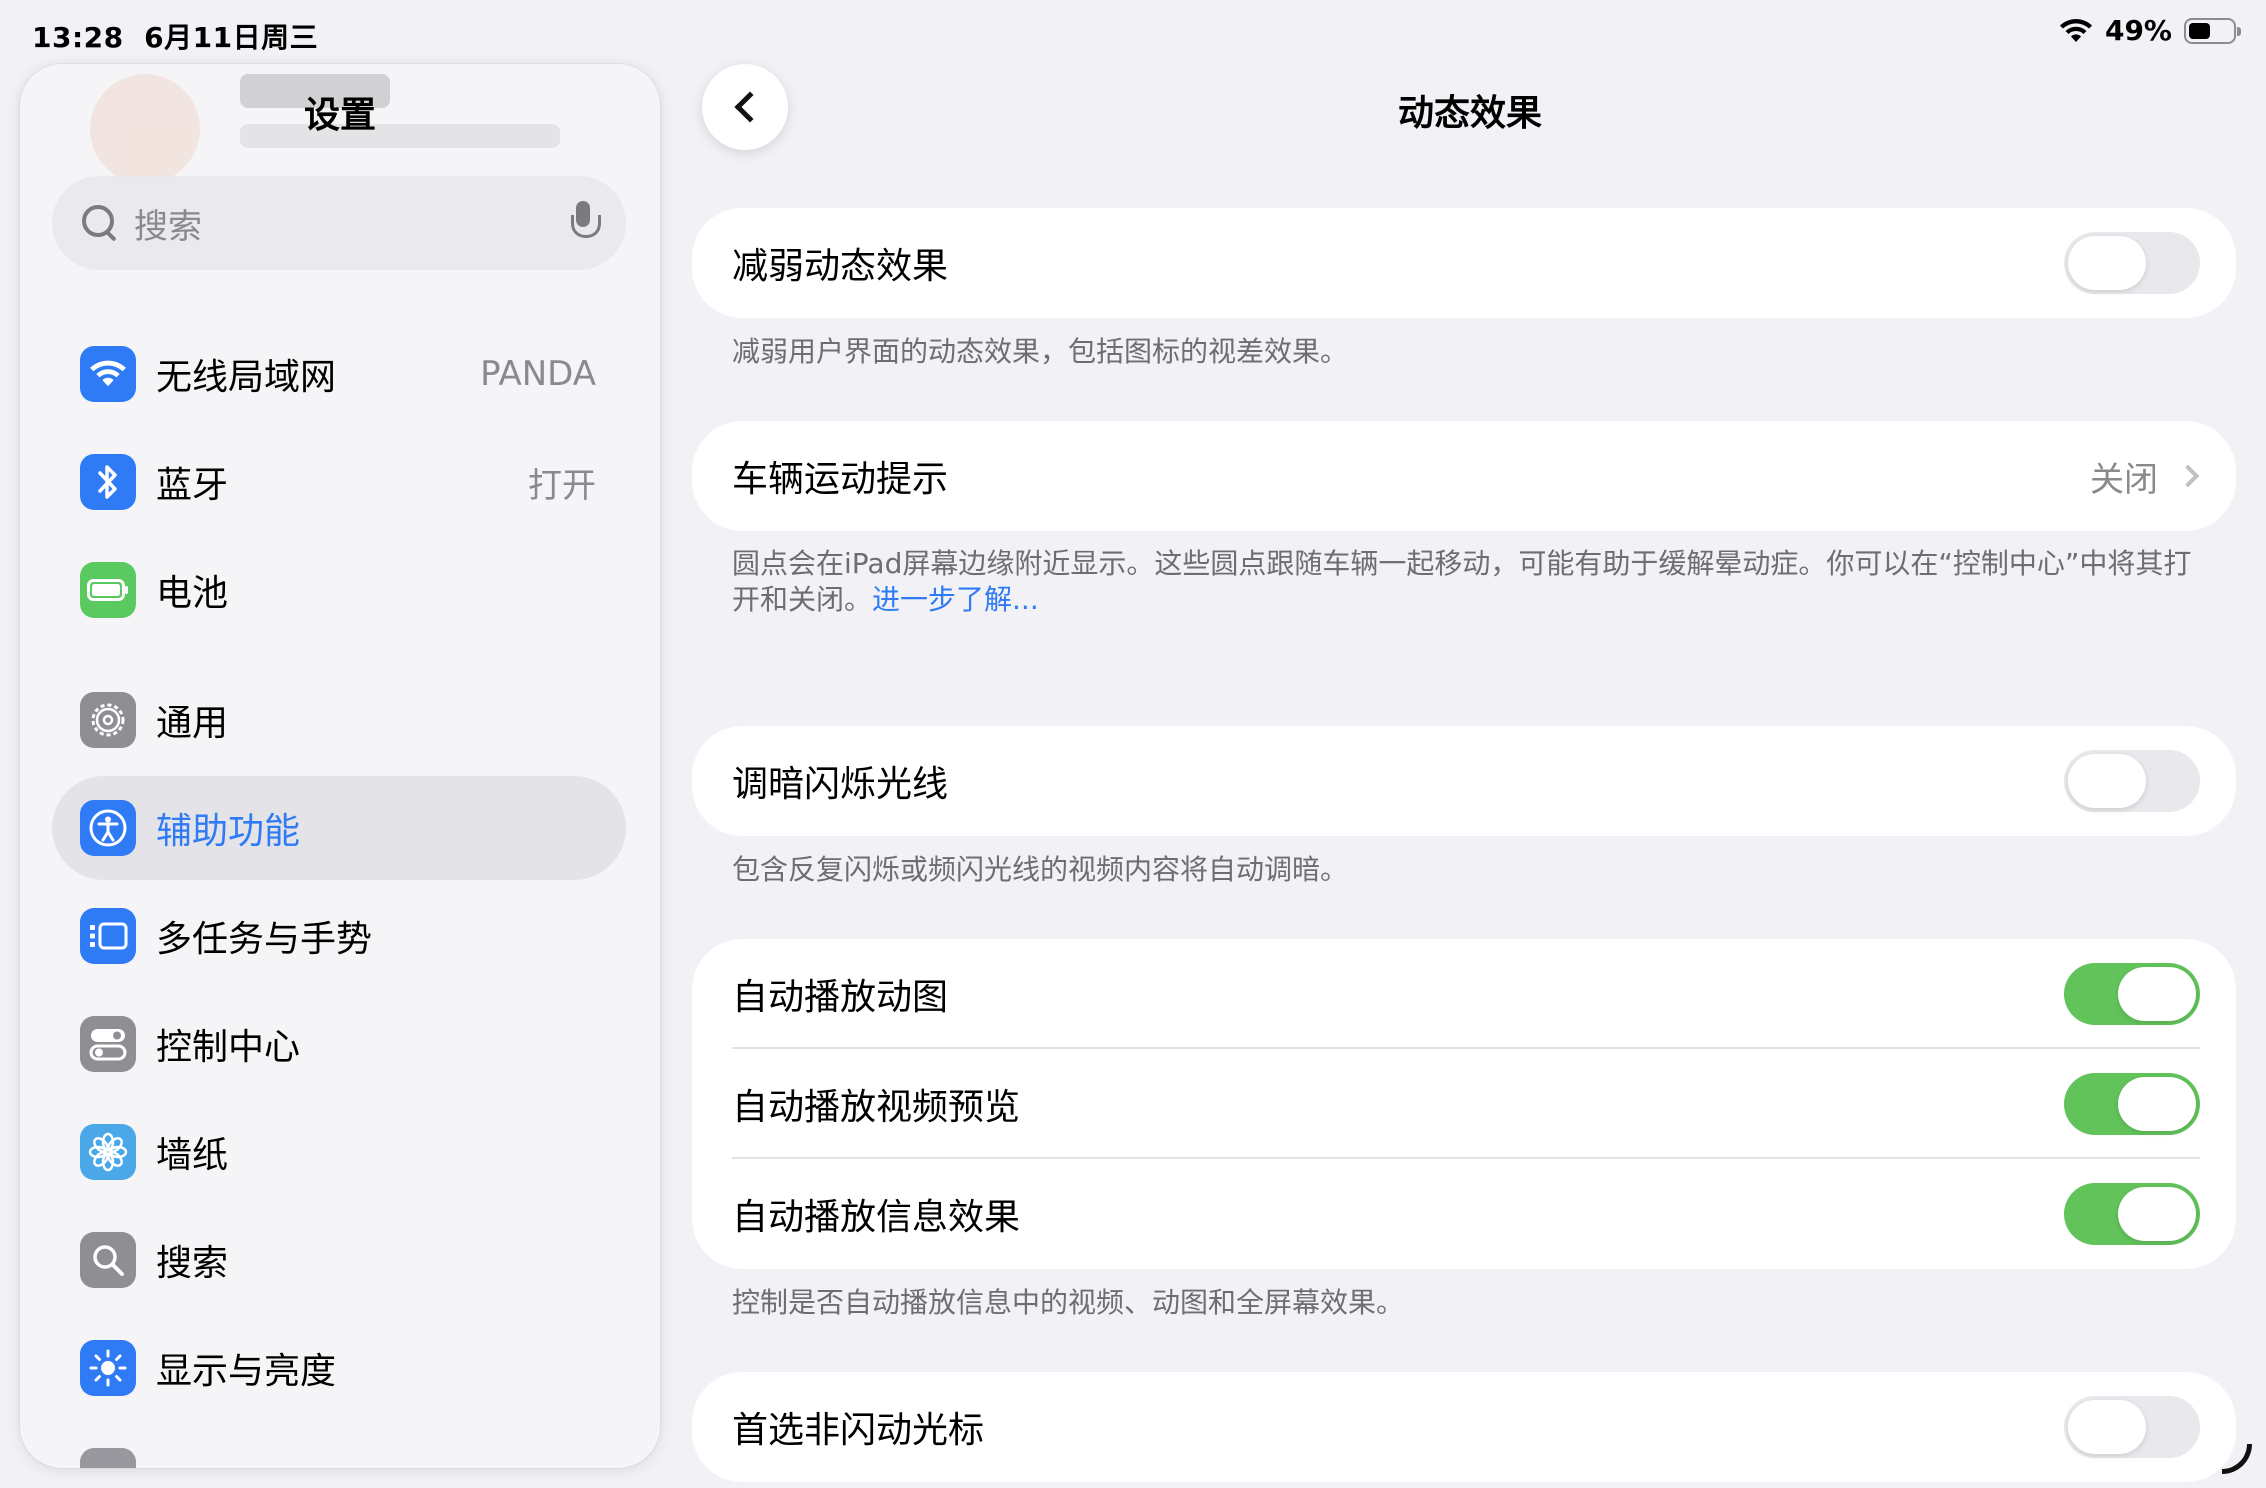 This screenshot has height=1488, width=2266. What do you see at coordinates (1040, 869) in the screenshot?
I see `dim-flashing-footer: 包含反复闪烁或频闪光线的视频内容将自动调暗。` at bounding box center [1040, 869].